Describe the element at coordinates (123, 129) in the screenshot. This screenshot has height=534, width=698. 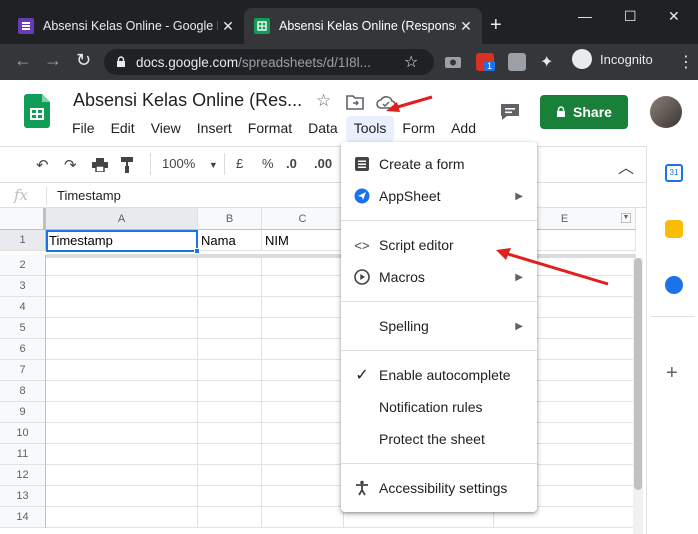
I see `menu-edit: Edit` at that location.